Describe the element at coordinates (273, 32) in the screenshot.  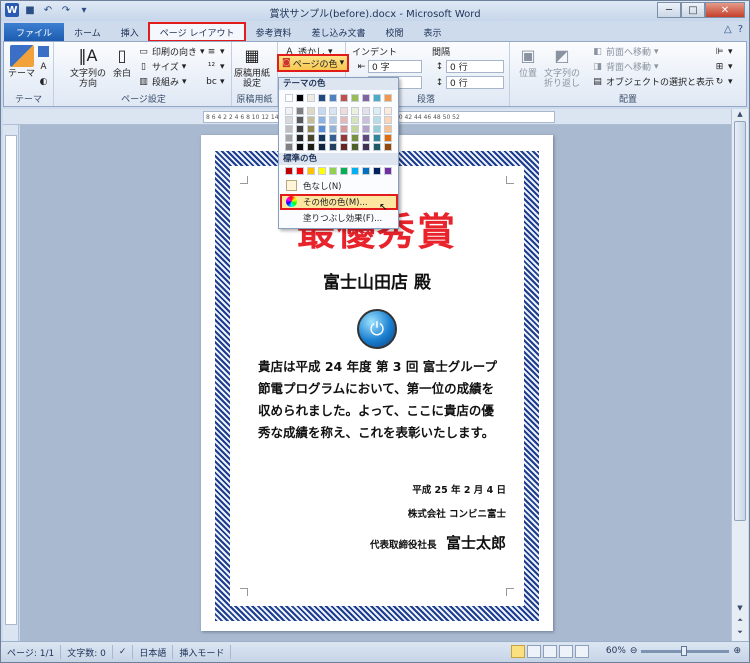
I see `tab-references: 参考資料` at that location.